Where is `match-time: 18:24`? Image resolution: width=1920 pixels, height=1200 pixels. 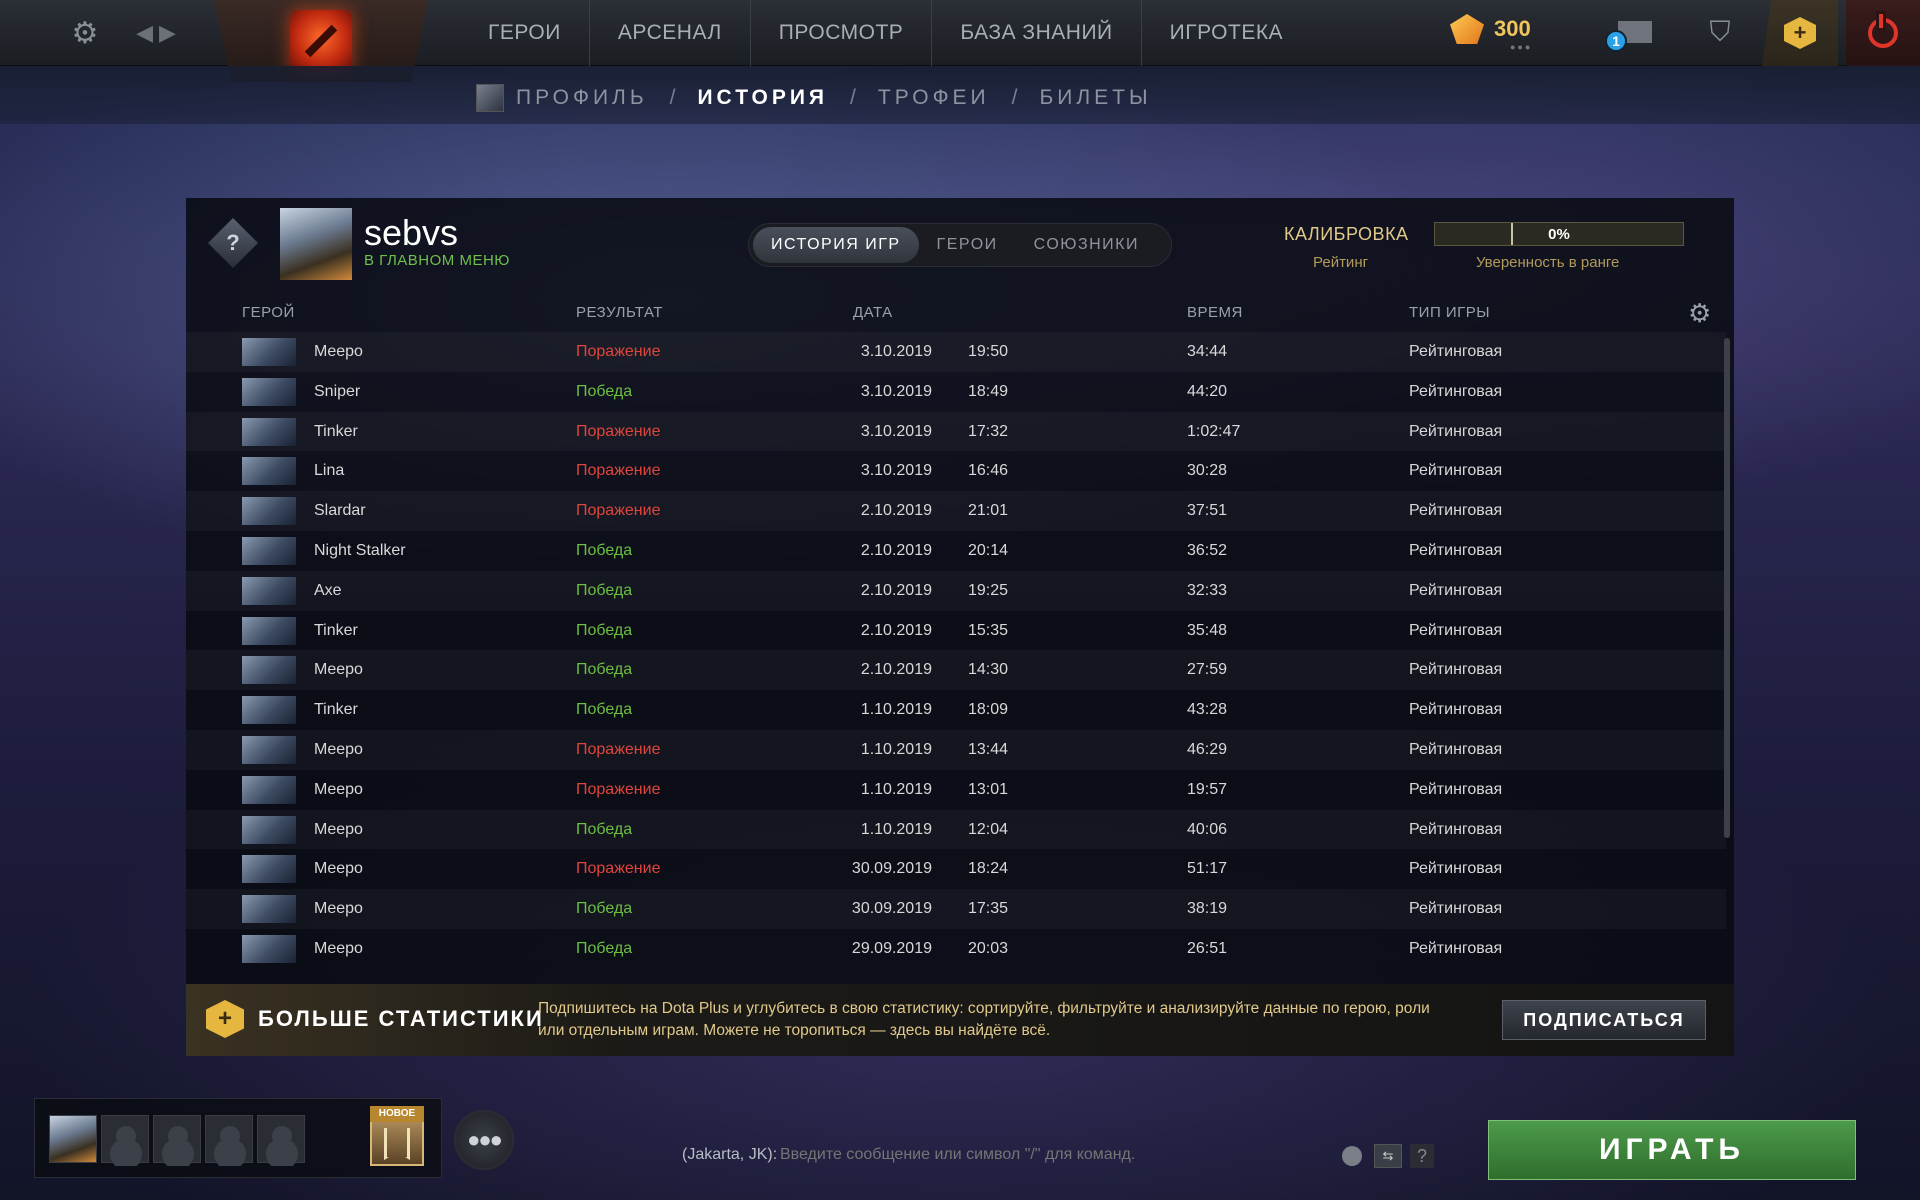
match-time: 18:24 is located at coordinates (988, 869).